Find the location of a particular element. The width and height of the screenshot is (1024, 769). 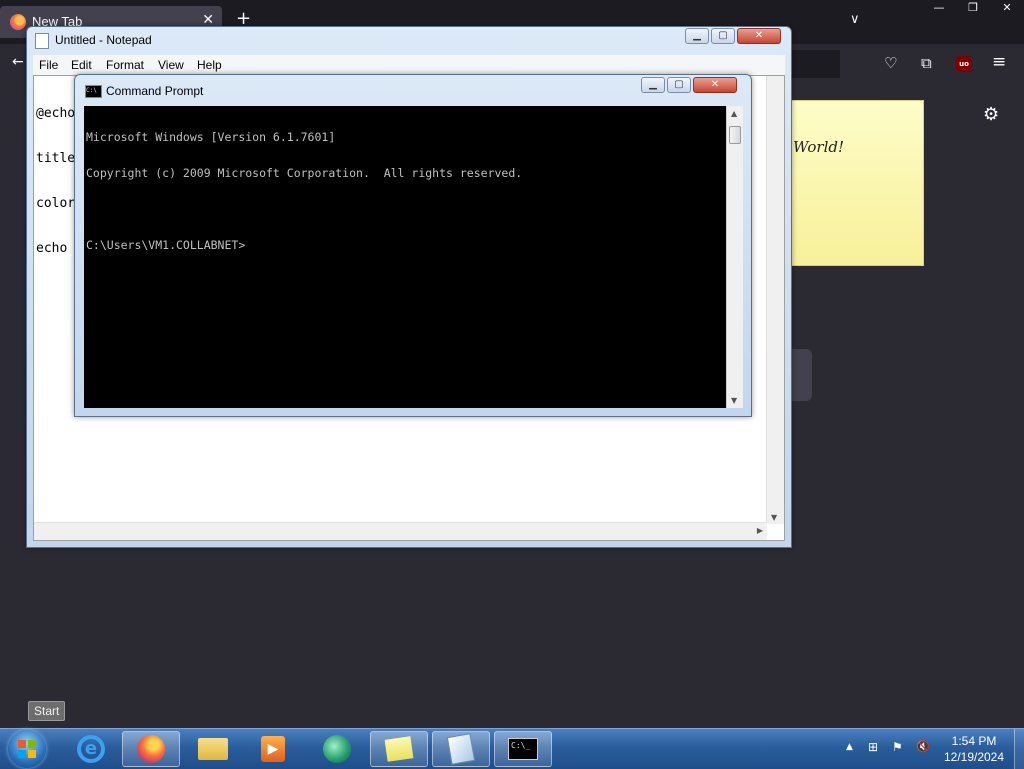

horizontal-scrollbar: ▶ is located at coordinates (400, 531).